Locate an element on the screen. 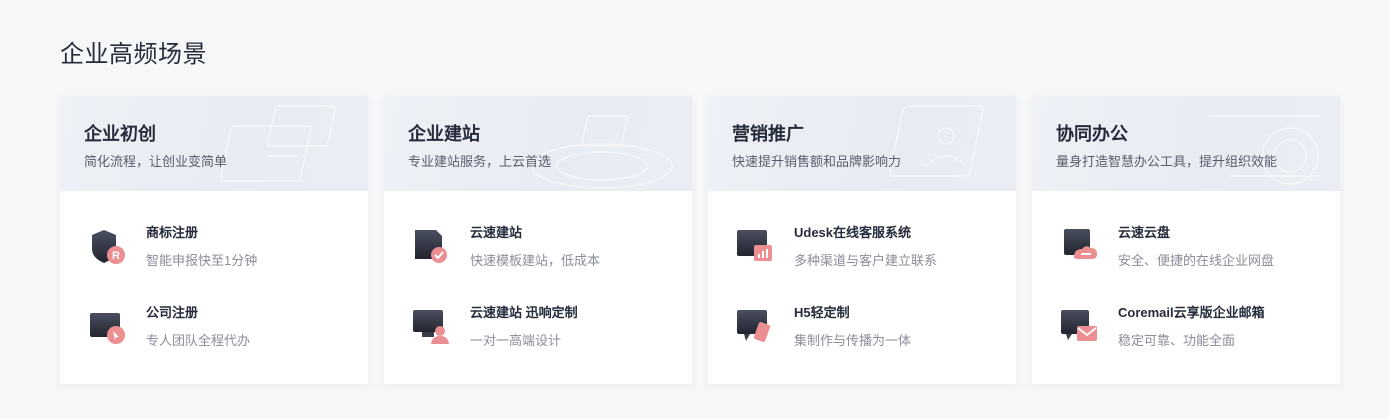  cloud-disk-icon is located at coordinates (1080, 244).